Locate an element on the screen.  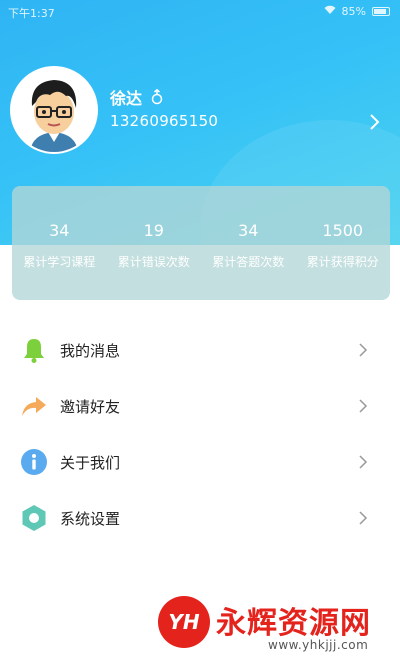
status-time: 下午1:37 is located at coordinates (31, 13).